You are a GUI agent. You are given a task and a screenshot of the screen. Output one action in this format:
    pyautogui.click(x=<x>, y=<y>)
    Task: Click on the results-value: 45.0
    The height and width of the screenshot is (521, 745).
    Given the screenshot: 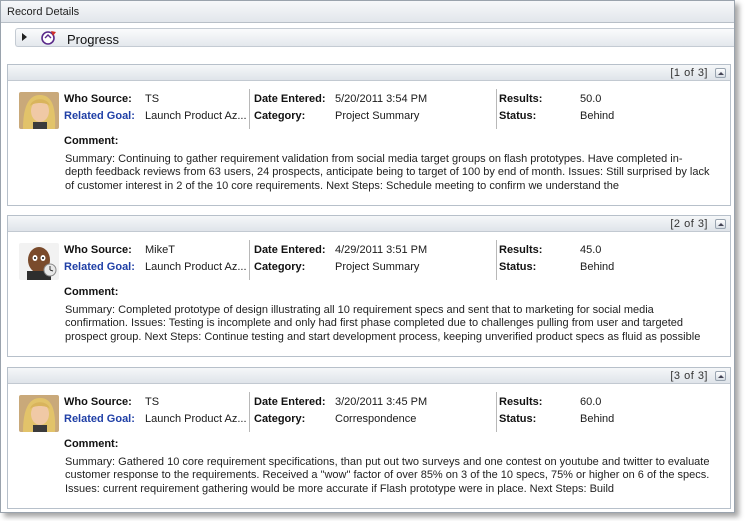 What is the action you would take?
    pyautogui.click(x=591, y=250)
    